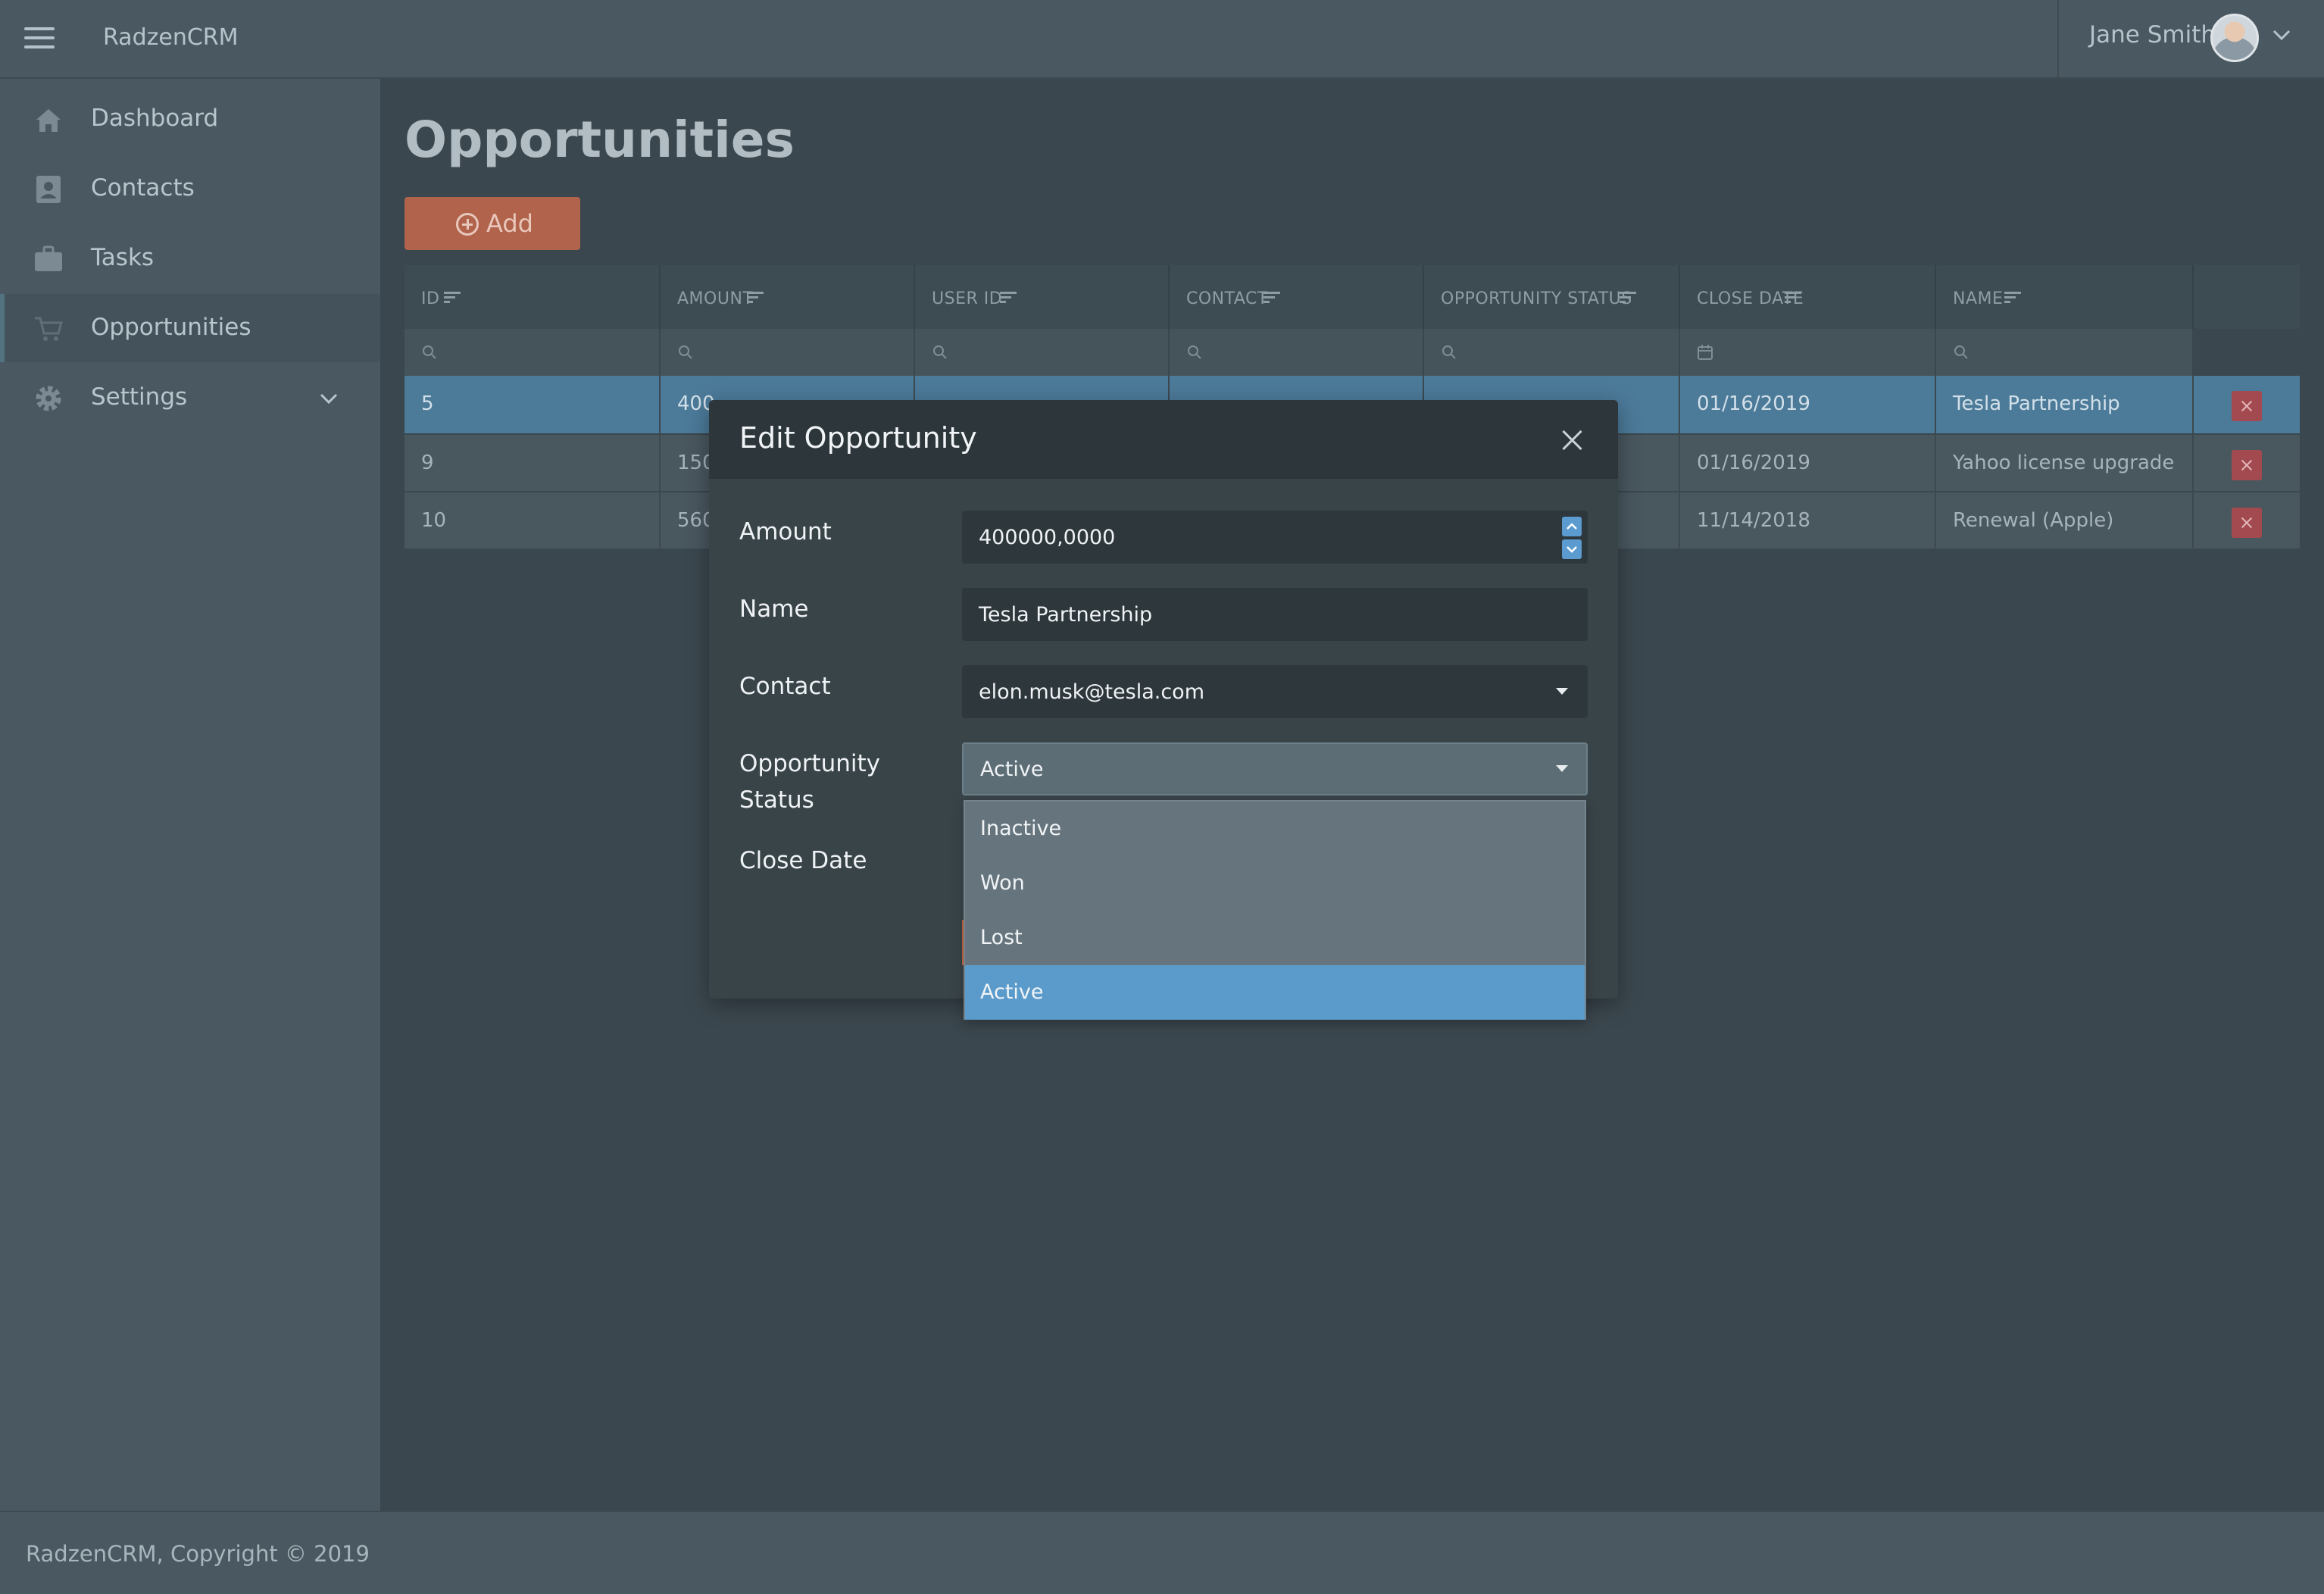 The height and width of the screenshot is (1594, 2324). I want to click on cell-id: 9, so click(533, 463).